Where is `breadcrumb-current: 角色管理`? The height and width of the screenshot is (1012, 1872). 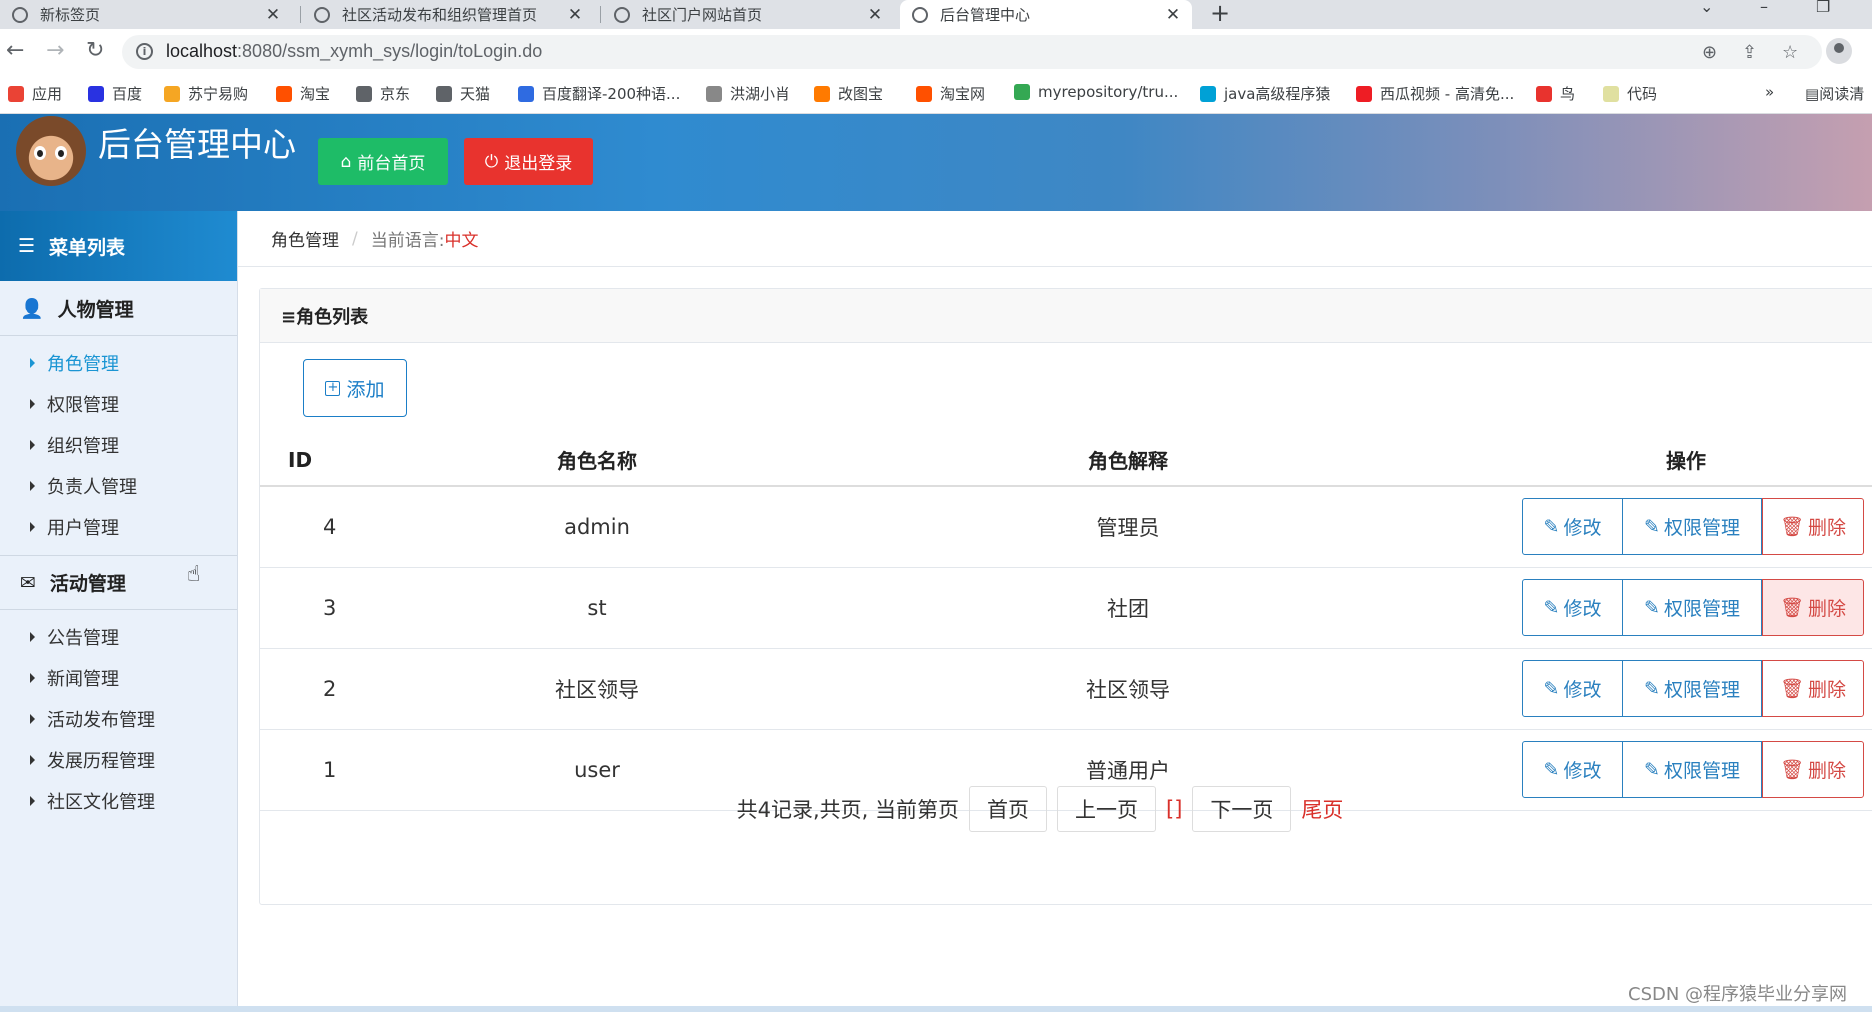 breadcrumb-current: 角色管理 is located at coordinates (305, 238).